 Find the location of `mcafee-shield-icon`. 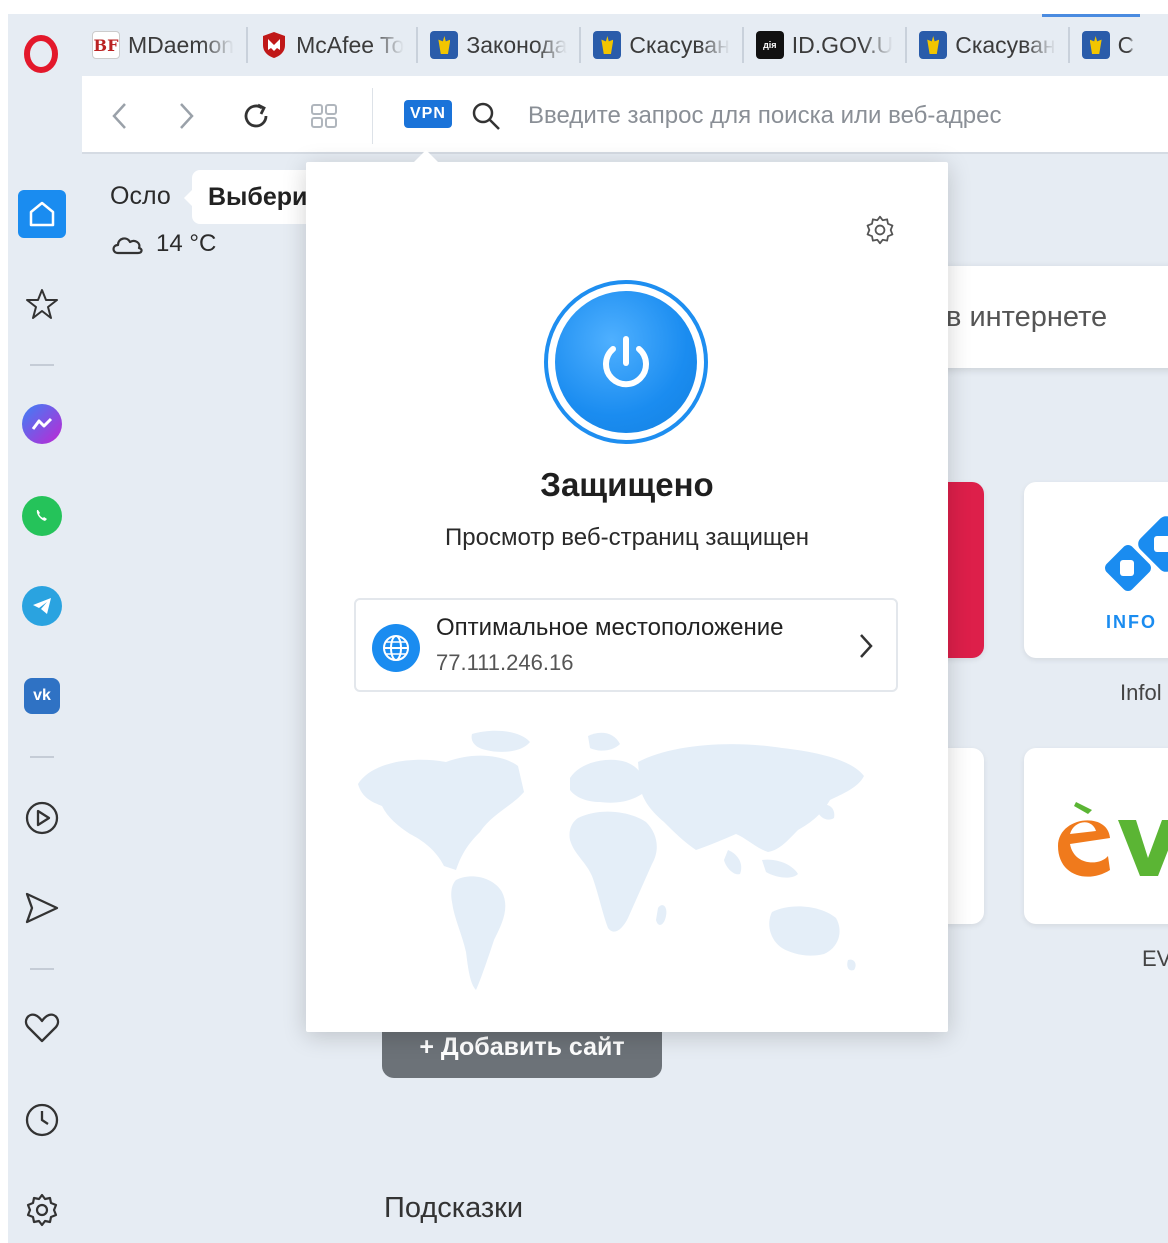

mcafee-shield-icon is located at coordinates (274, 45).